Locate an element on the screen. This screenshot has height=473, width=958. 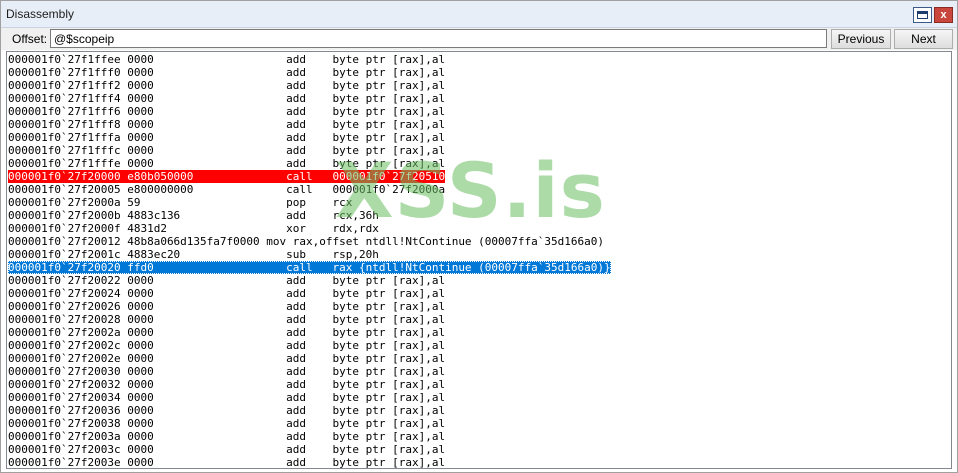
window-restore-icon is located at coordinates (922, 15).